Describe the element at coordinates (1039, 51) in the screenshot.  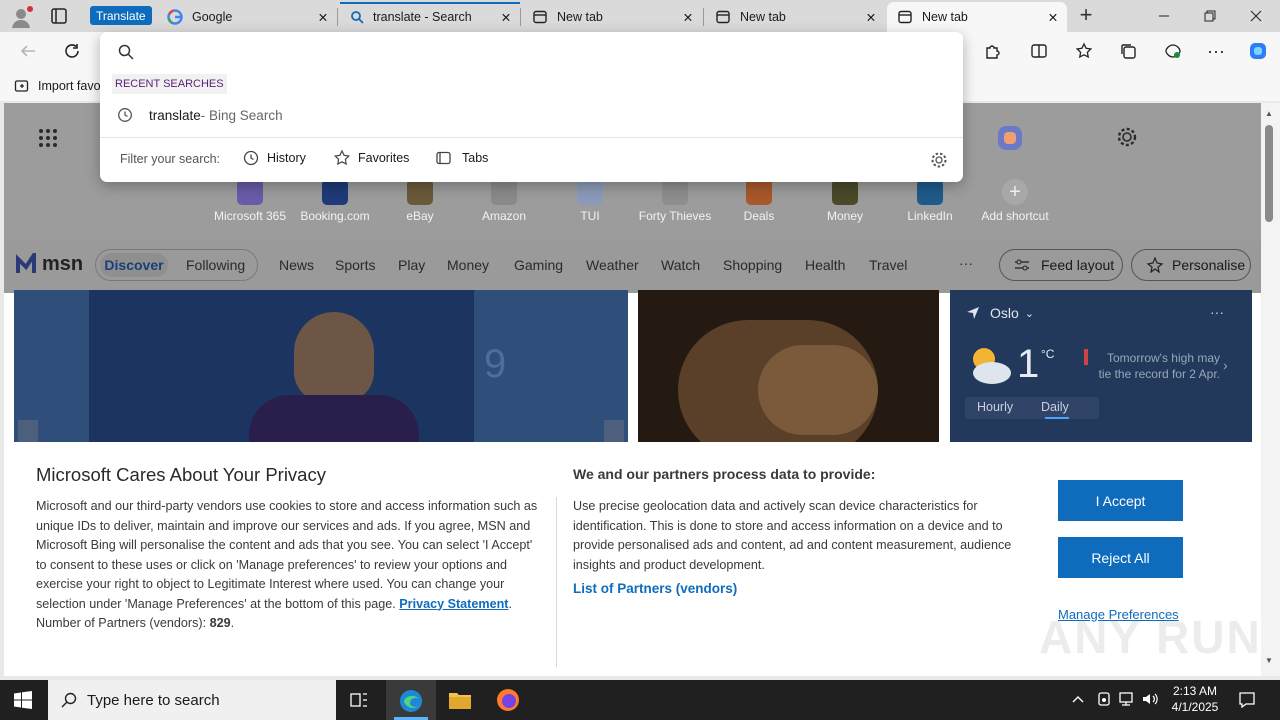
I see `split-screen-icon` at that location.